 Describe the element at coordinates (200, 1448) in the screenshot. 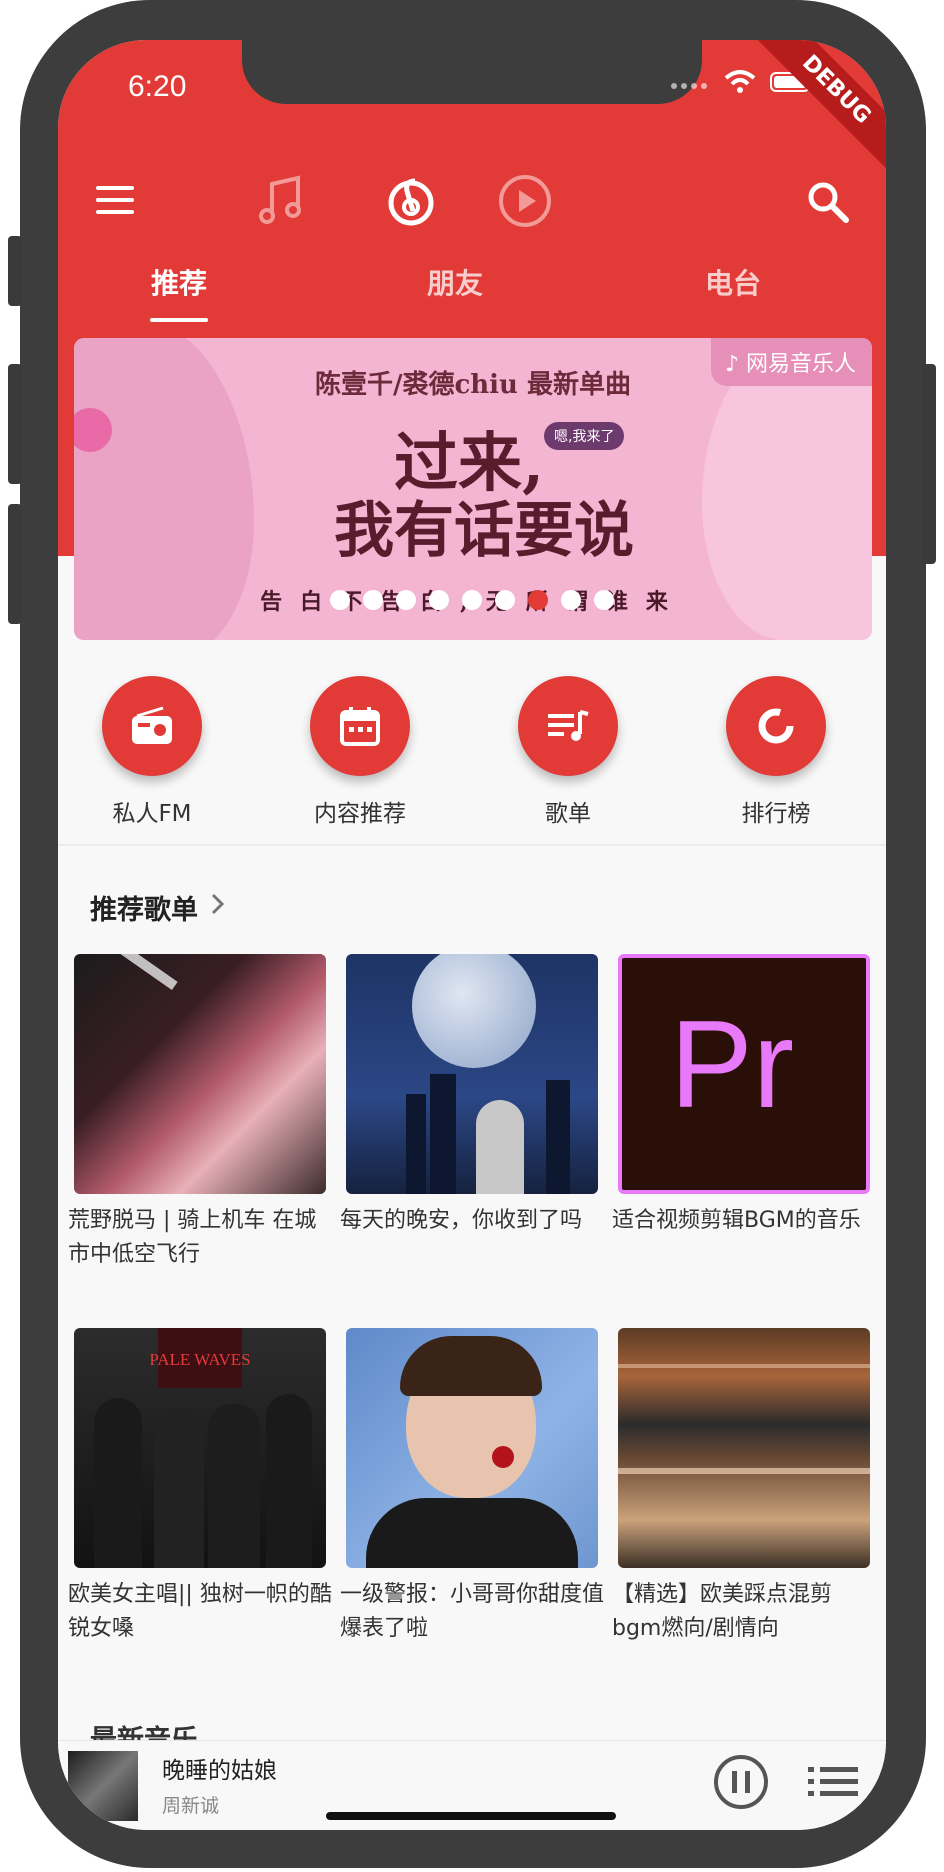

I see `playlist-cover: PALE WAVES` at that location.